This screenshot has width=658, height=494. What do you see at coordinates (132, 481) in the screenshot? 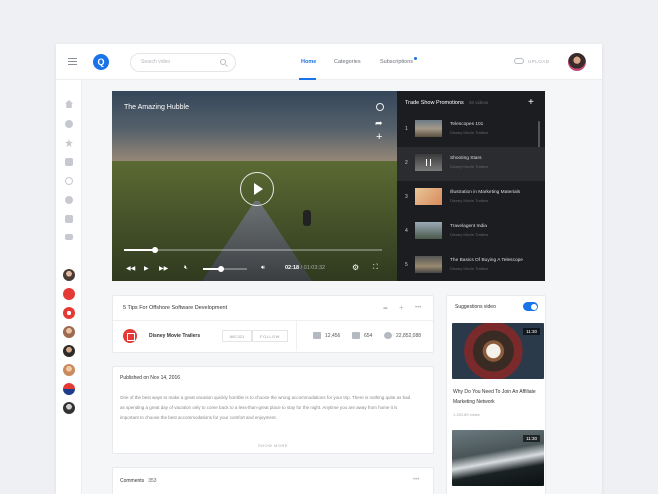
I see `comments-label: Comments` at bounding box center [132, 481].